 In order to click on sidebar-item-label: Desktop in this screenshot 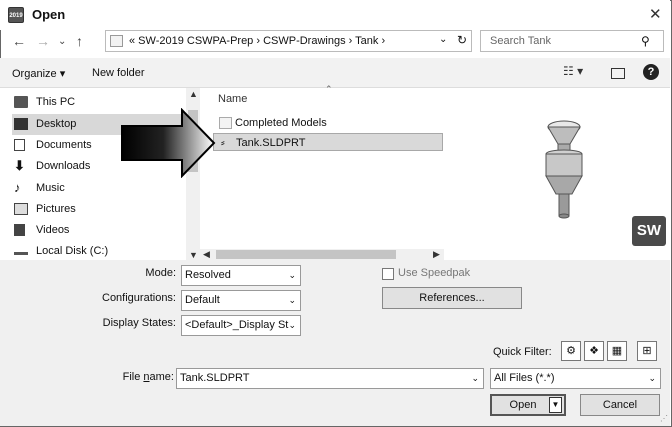, I will do `click(56, 124)`.